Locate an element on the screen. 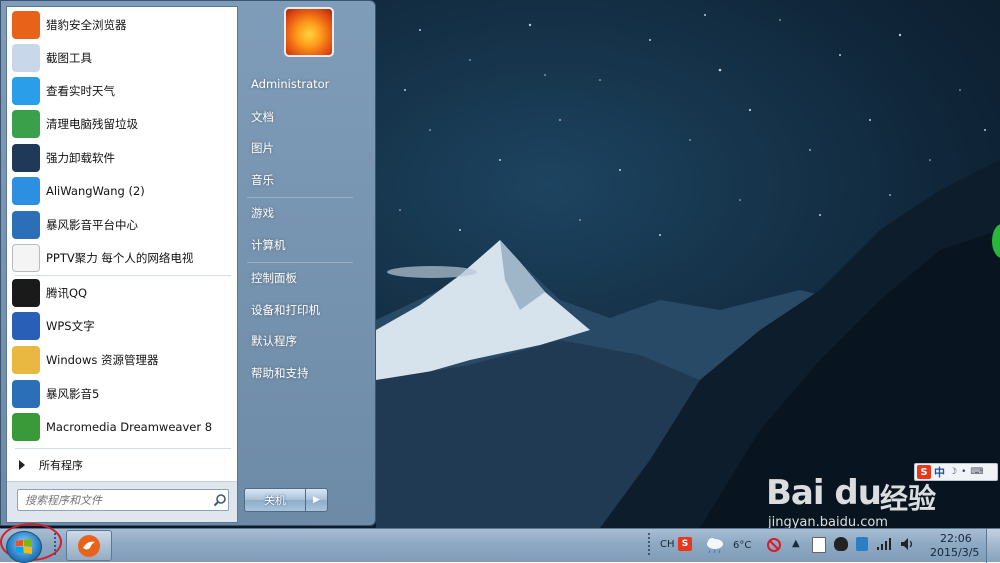 Image resolution: width=1000 pixels, height=563 pixels. signal-bars-icon is located at coordinates (884, 544).